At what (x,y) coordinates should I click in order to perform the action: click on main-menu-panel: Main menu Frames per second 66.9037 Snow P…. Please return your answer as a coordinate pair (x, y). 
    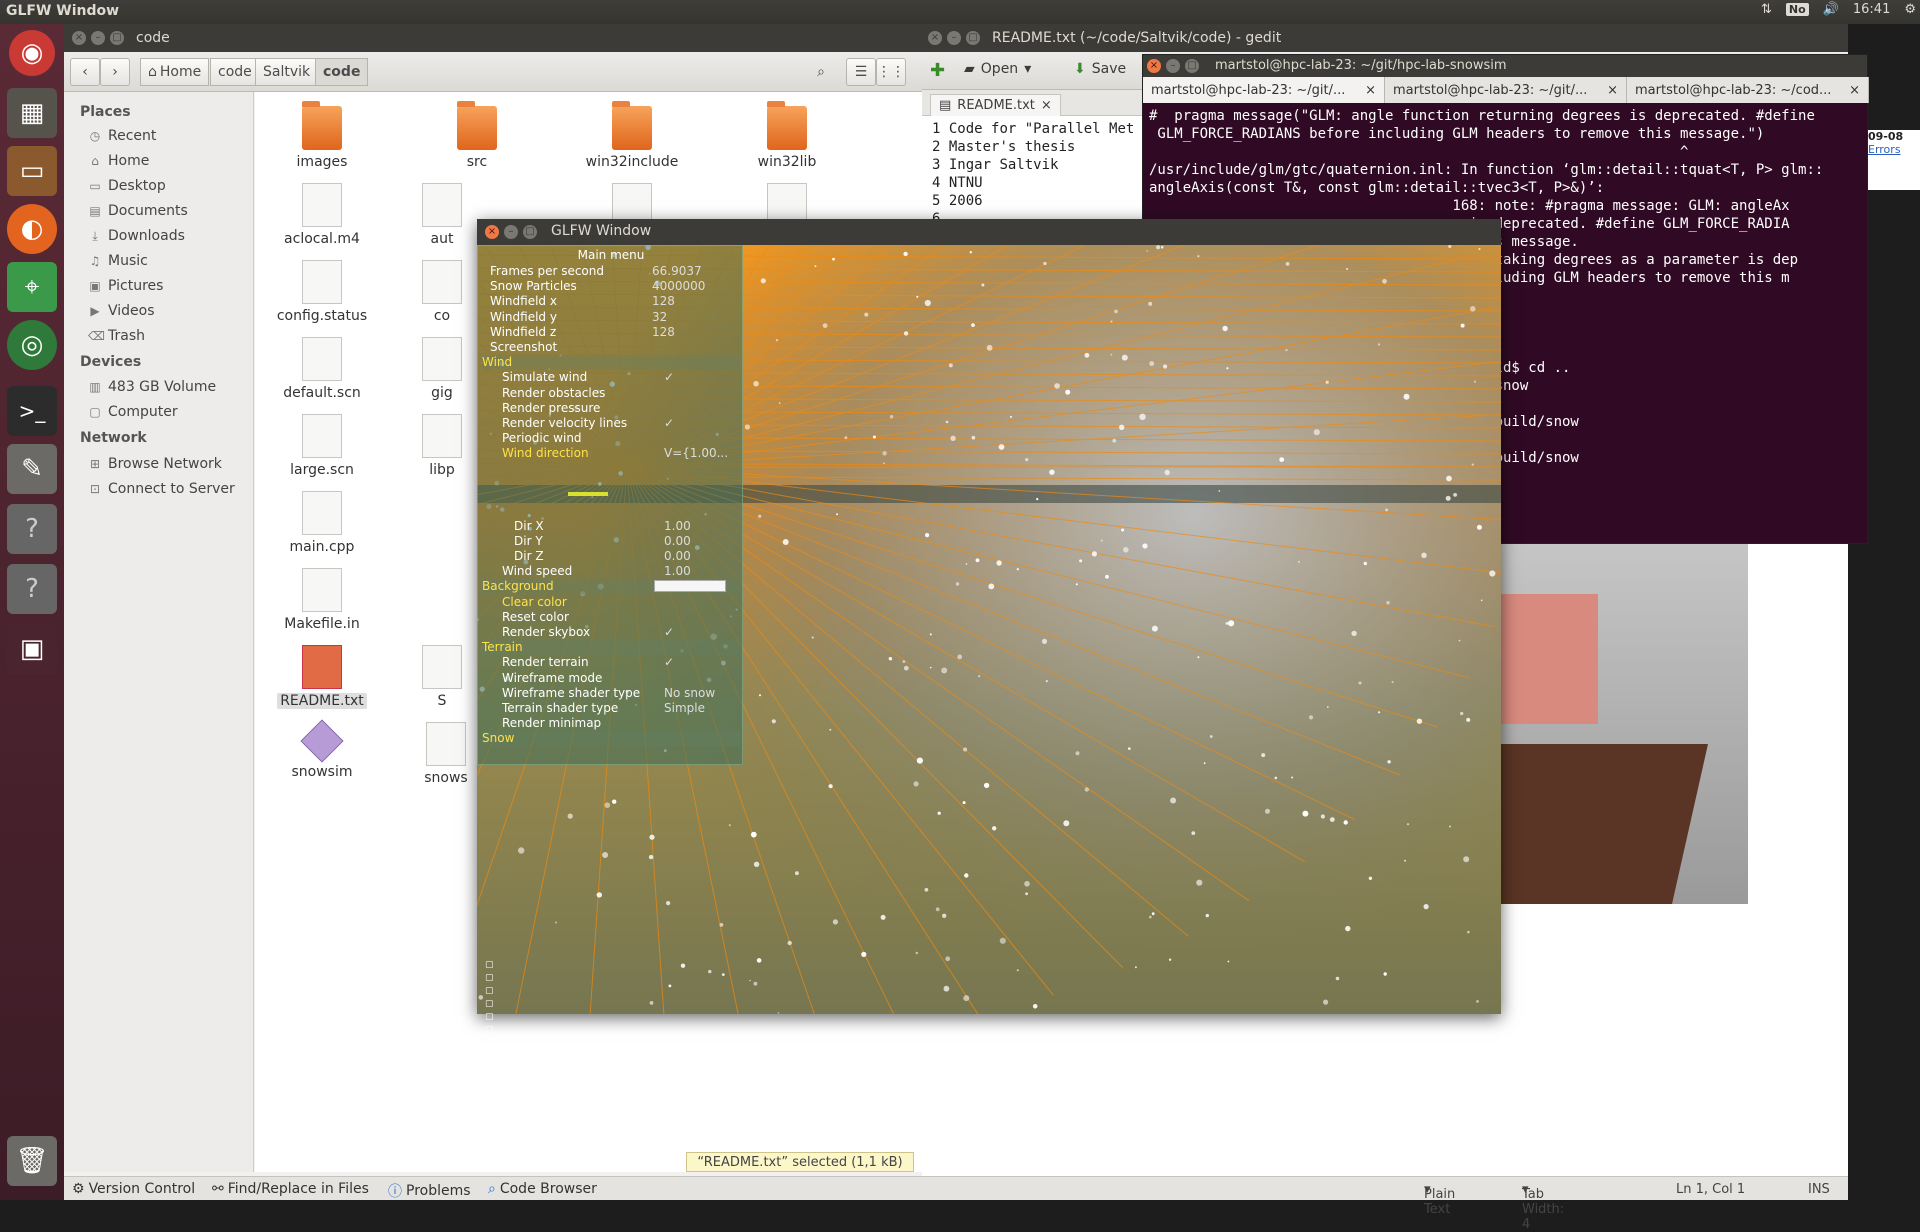
    Looking at the image, I should click on (610, 505).